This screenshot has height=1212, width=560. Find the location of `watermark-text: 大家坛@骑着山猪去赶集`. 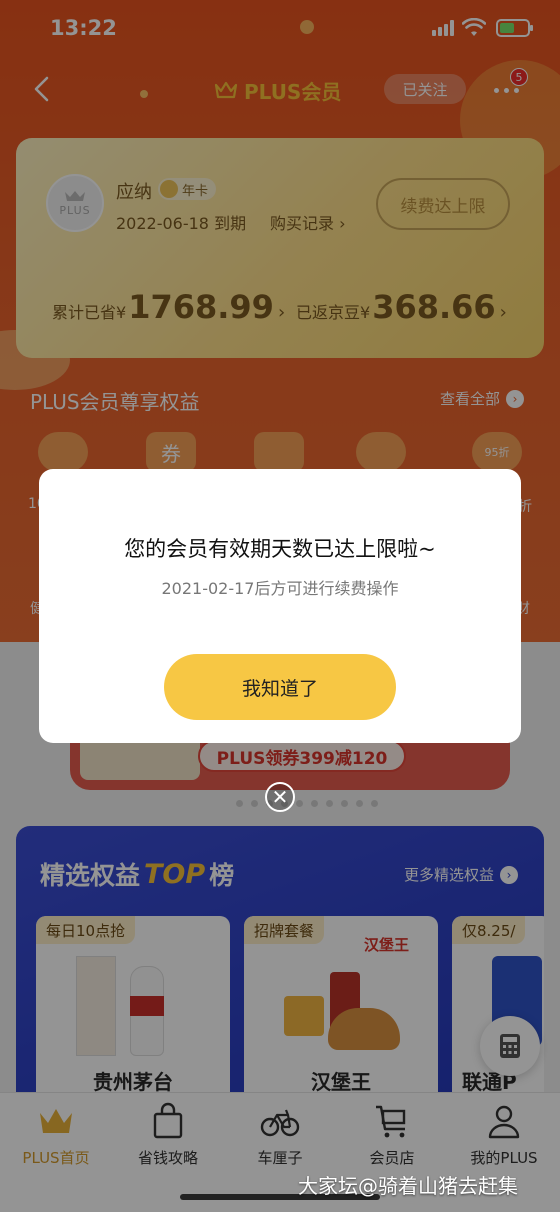

watermark-text: 大家坛@骑着山猪去赶集 is located at coordinates (408, 1186).